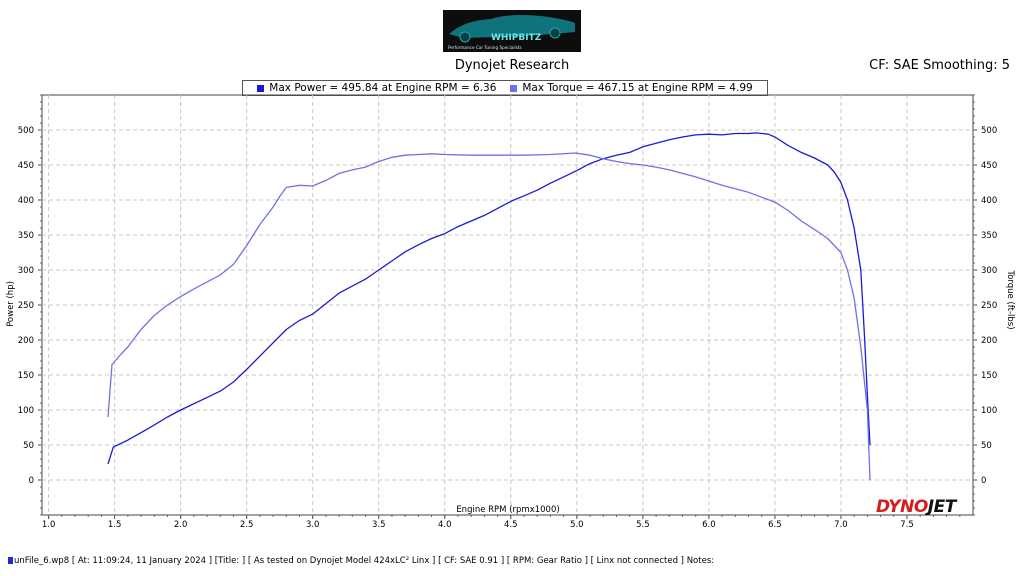  Describe the element at coordinates (989, 306) in the screenshot. I see `y-tick-label-right: 250` at that location.